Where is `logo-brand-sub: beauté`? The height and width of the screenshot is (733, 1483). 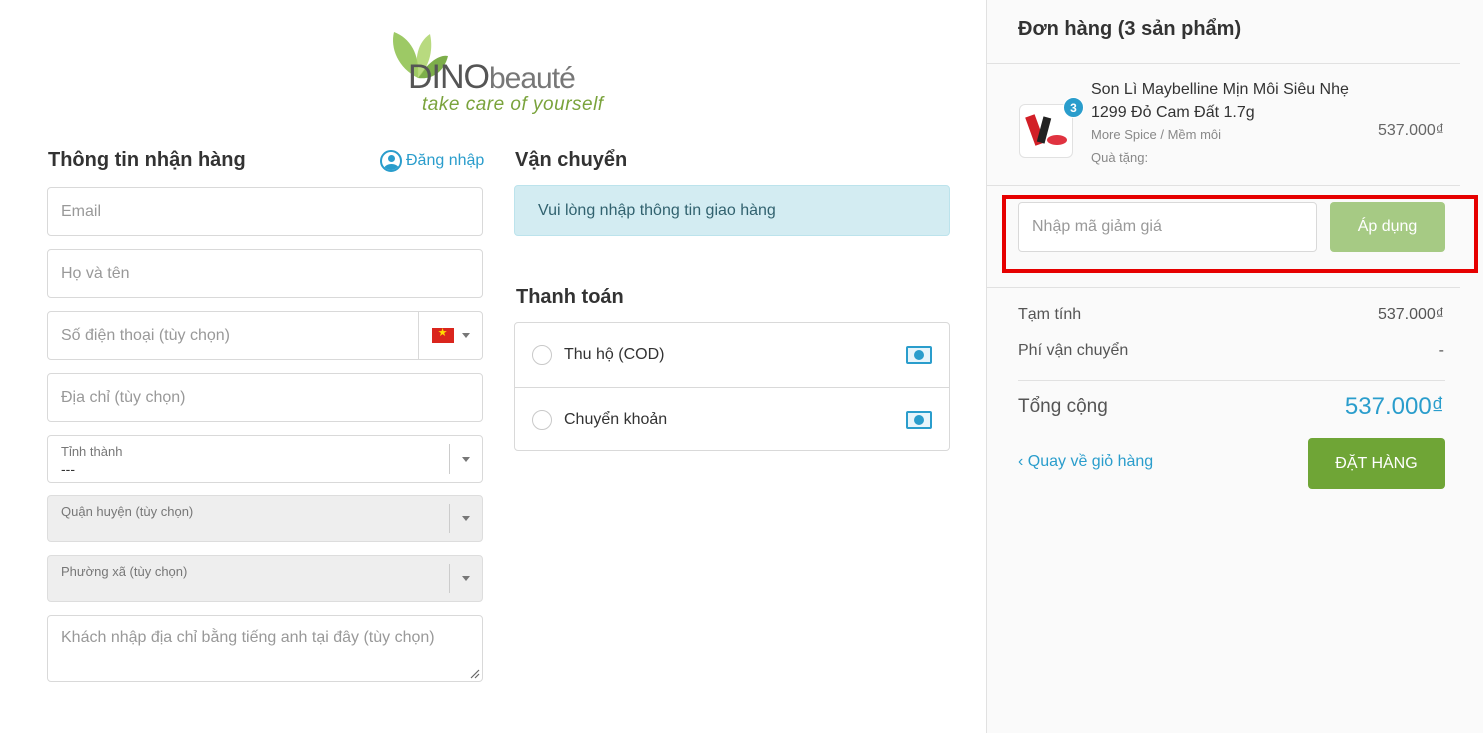 logo-brand-sub: beauté is located at coordinates (532, 78).